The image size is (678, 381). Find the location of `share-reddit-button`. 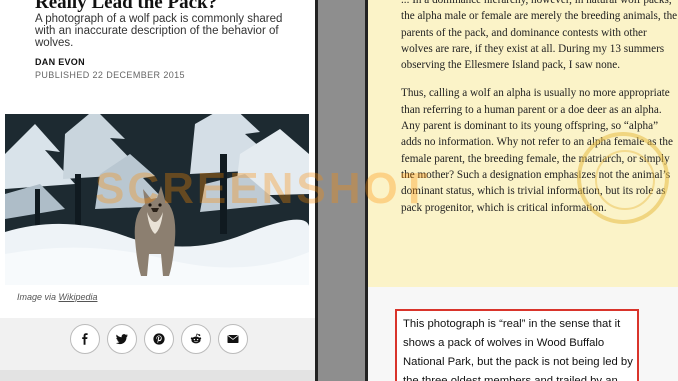

share-reddit-button is located at coordinates (196, 339).